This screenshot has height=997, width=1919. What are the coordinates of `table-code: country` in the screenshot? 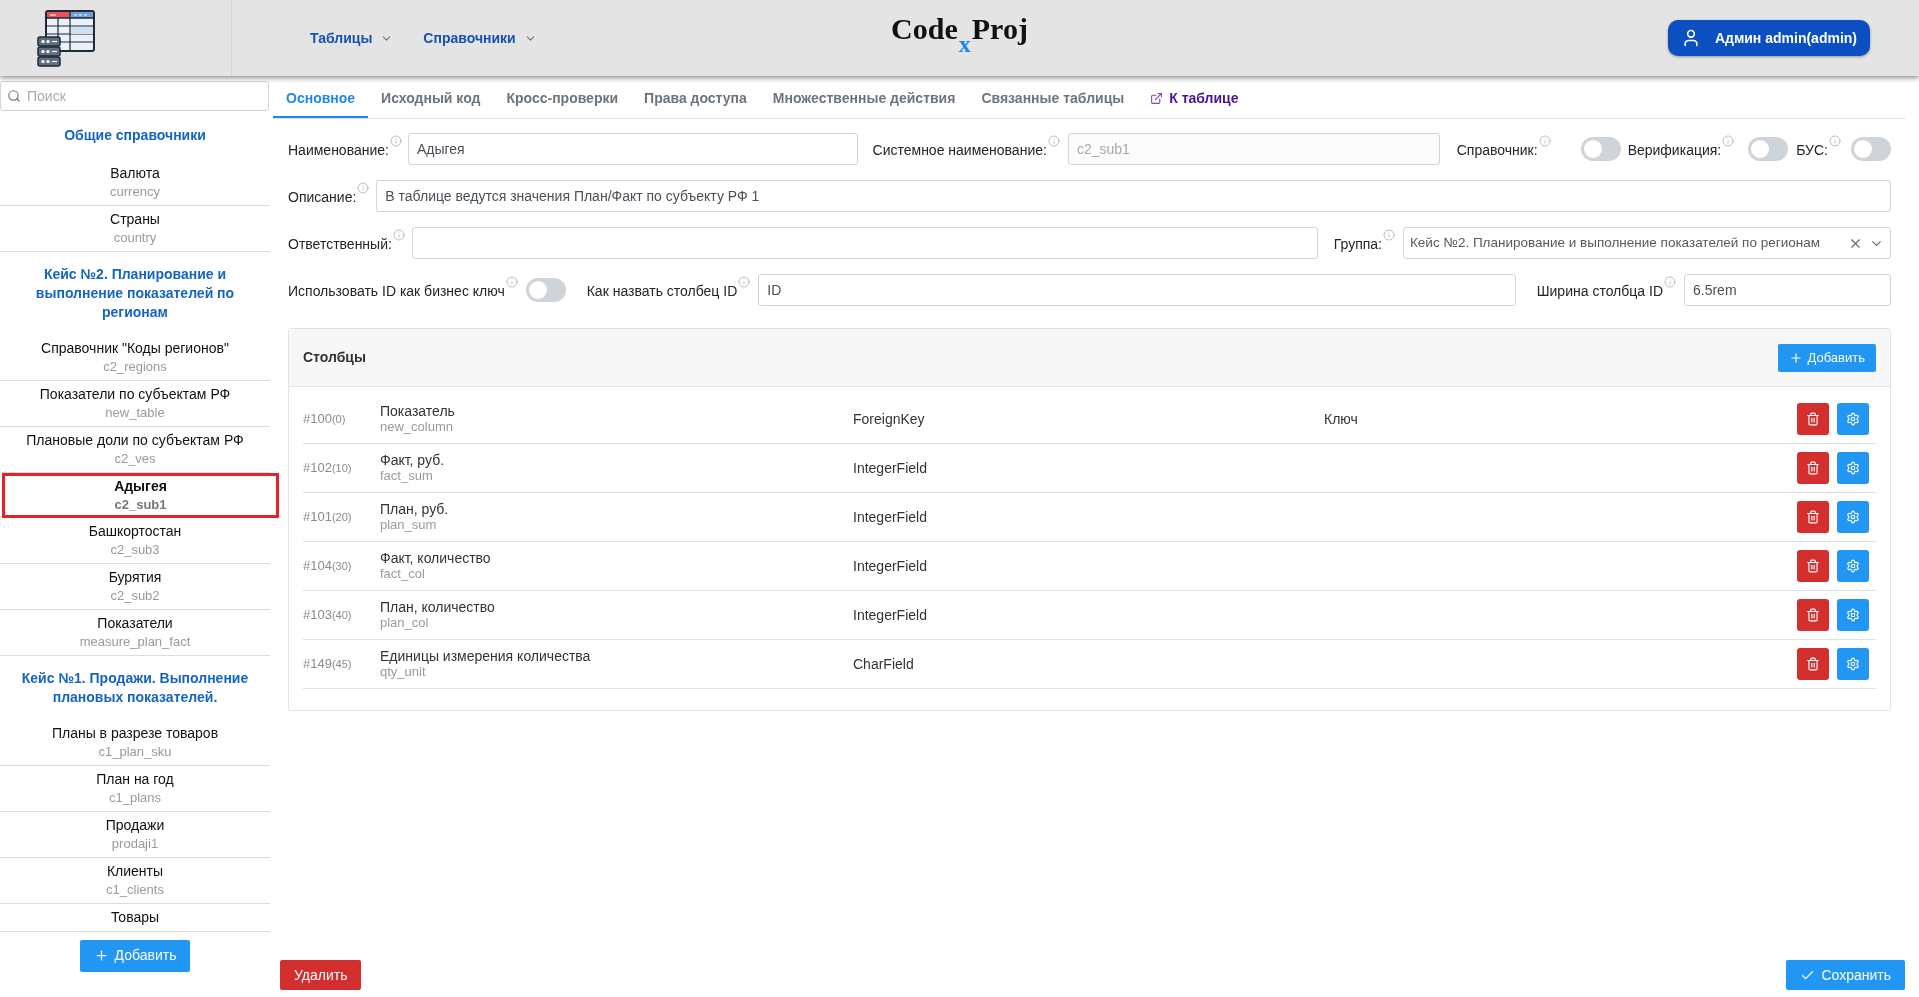 It's located at (135, 237).